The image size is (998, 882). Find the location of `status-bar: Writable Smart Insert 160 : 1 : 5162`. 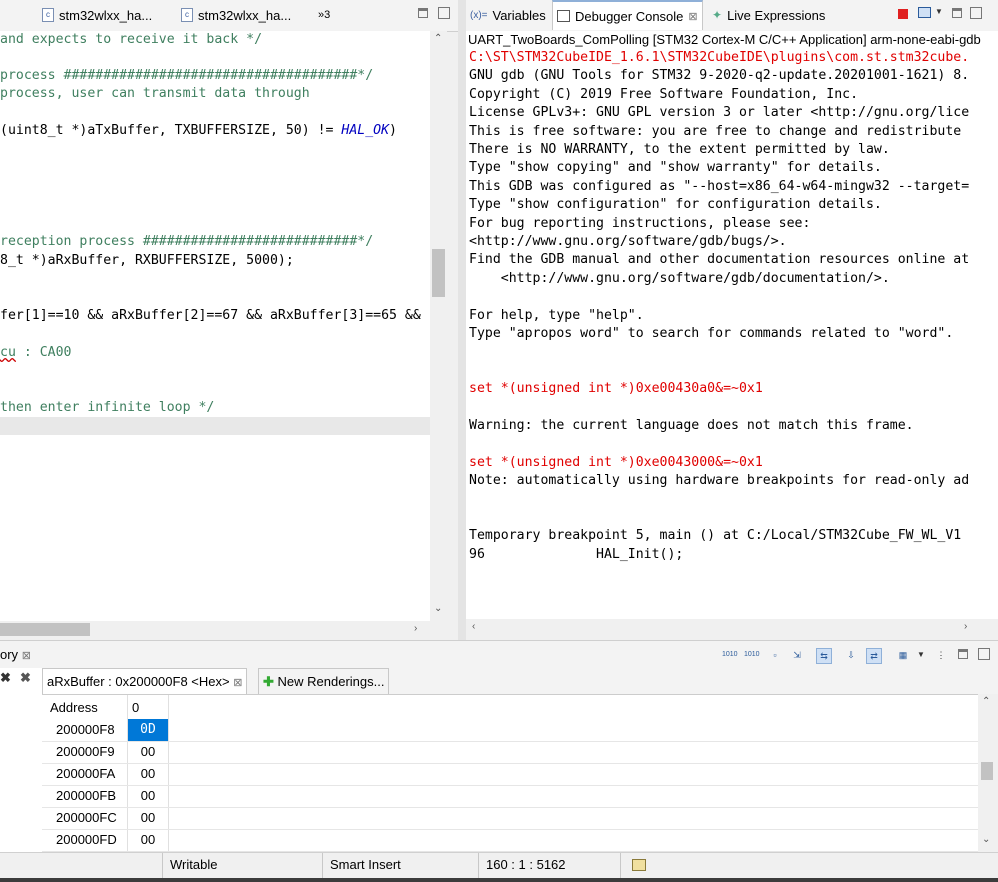

status-bar: Writable Smart Insert 160 : 1 : 5162 is located at coordinates (499, 865).